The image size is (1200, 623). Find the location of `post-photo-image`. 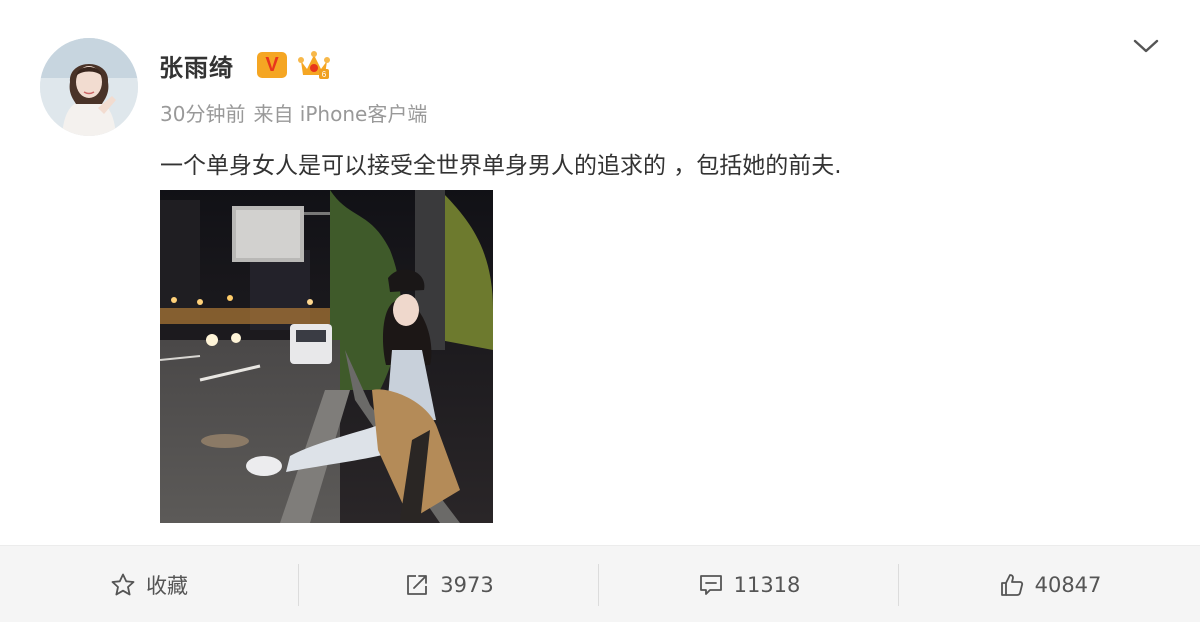

post-photo-image is located at coordinates (326, 356).